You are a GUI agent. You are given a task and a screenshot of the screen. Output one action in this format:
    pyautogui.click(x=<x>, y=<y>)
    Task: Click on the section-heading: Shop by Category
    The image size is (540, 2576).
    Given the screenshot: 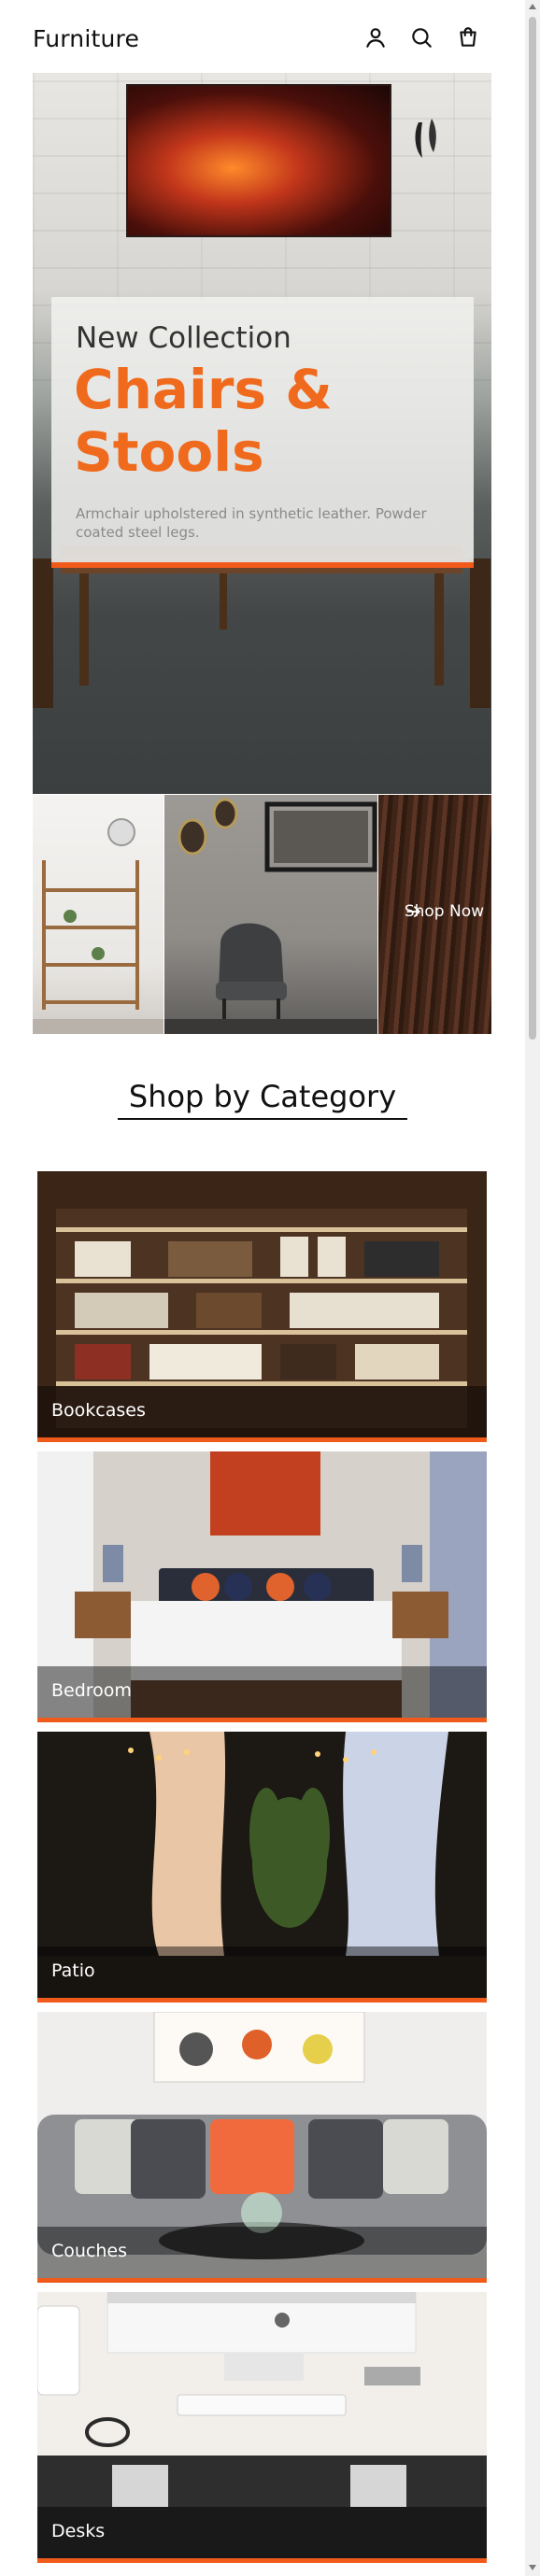 What is the action you would take?
    pyautogui.click(x=262, y=1099)
    